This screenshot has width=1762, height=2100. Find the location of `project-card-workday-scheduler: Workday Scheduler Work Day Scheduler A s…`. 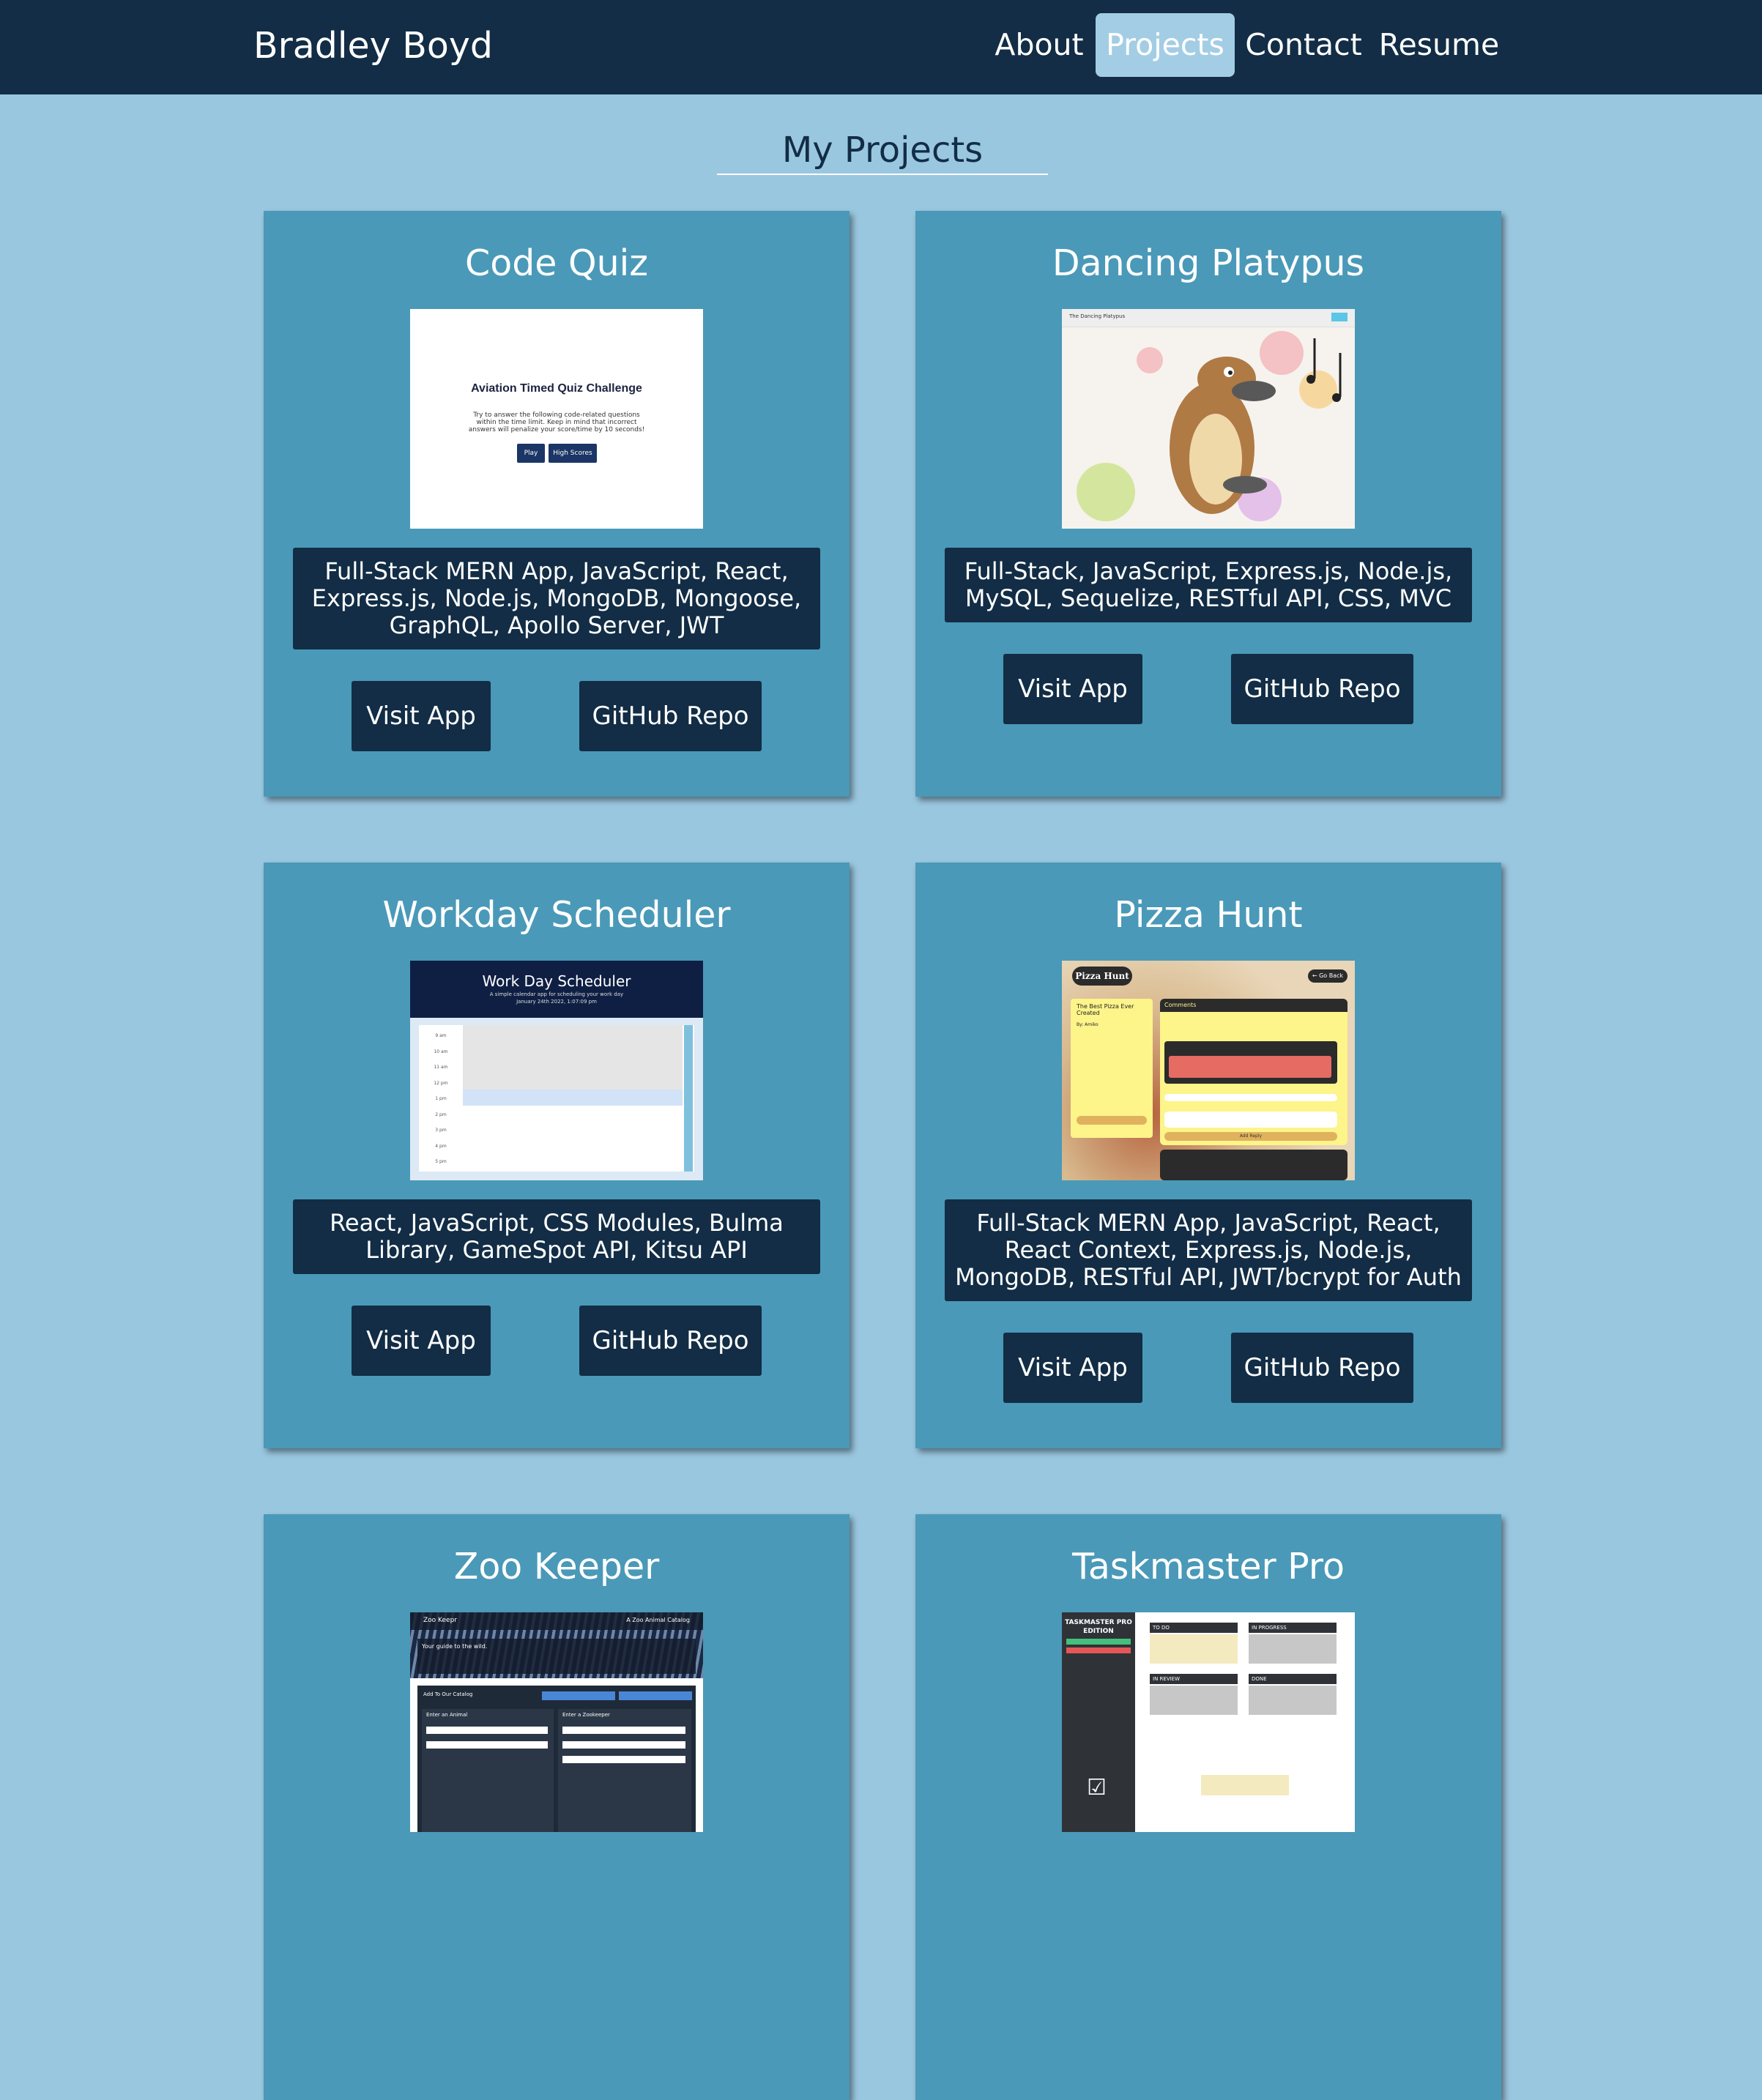

project-card-workday-scheduler: Workday Scheduler Work Day Scheduler A s… is located at coordinates (557, 1155).